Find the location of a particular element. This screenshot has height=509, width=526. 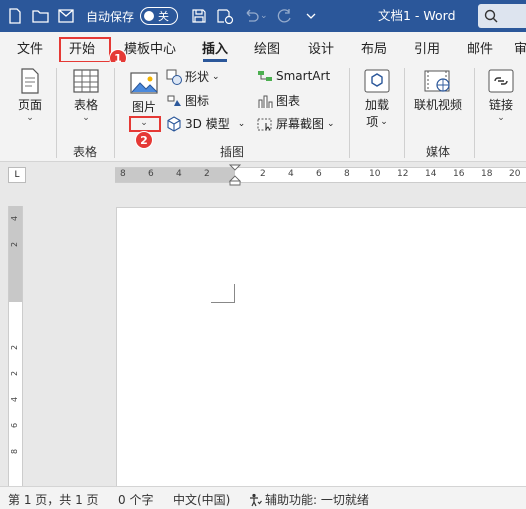

tab-selector: L is located at coordinates (17, 175).